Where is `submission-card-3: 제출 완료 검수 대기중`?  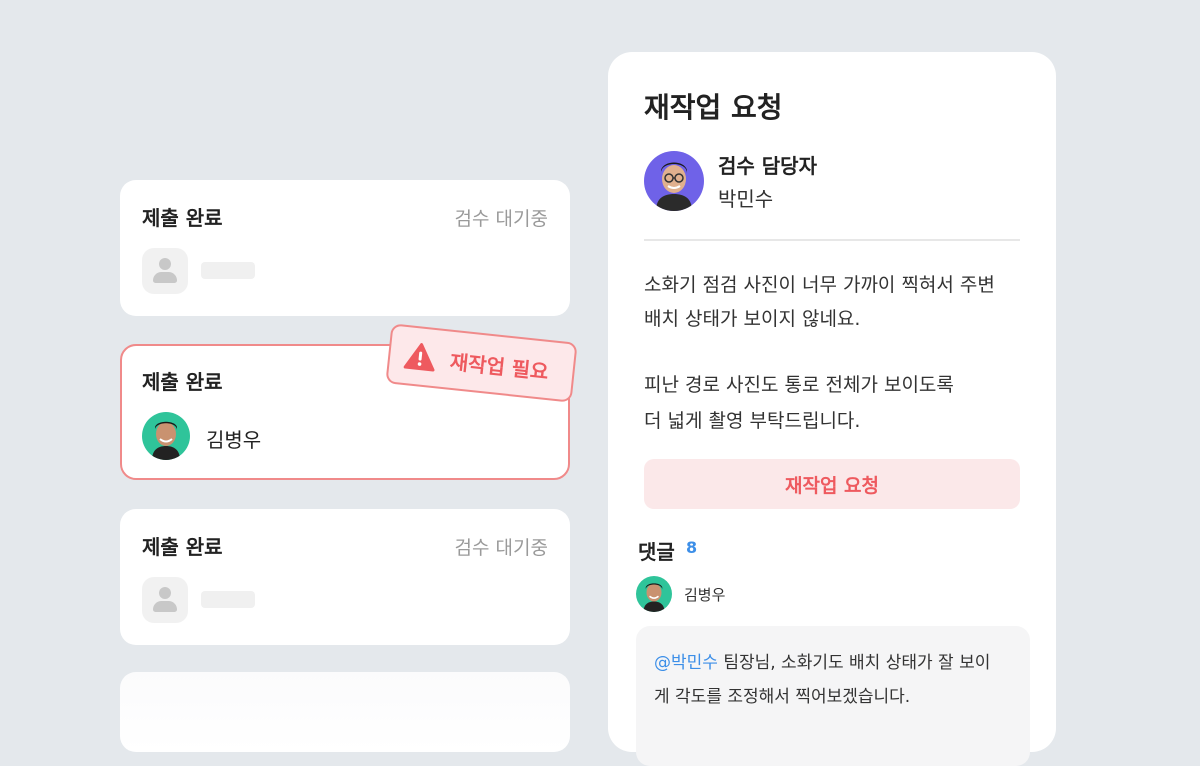 submission-card-3: 제출 완료 검수 대기중 is located at coordinates (345, 577).